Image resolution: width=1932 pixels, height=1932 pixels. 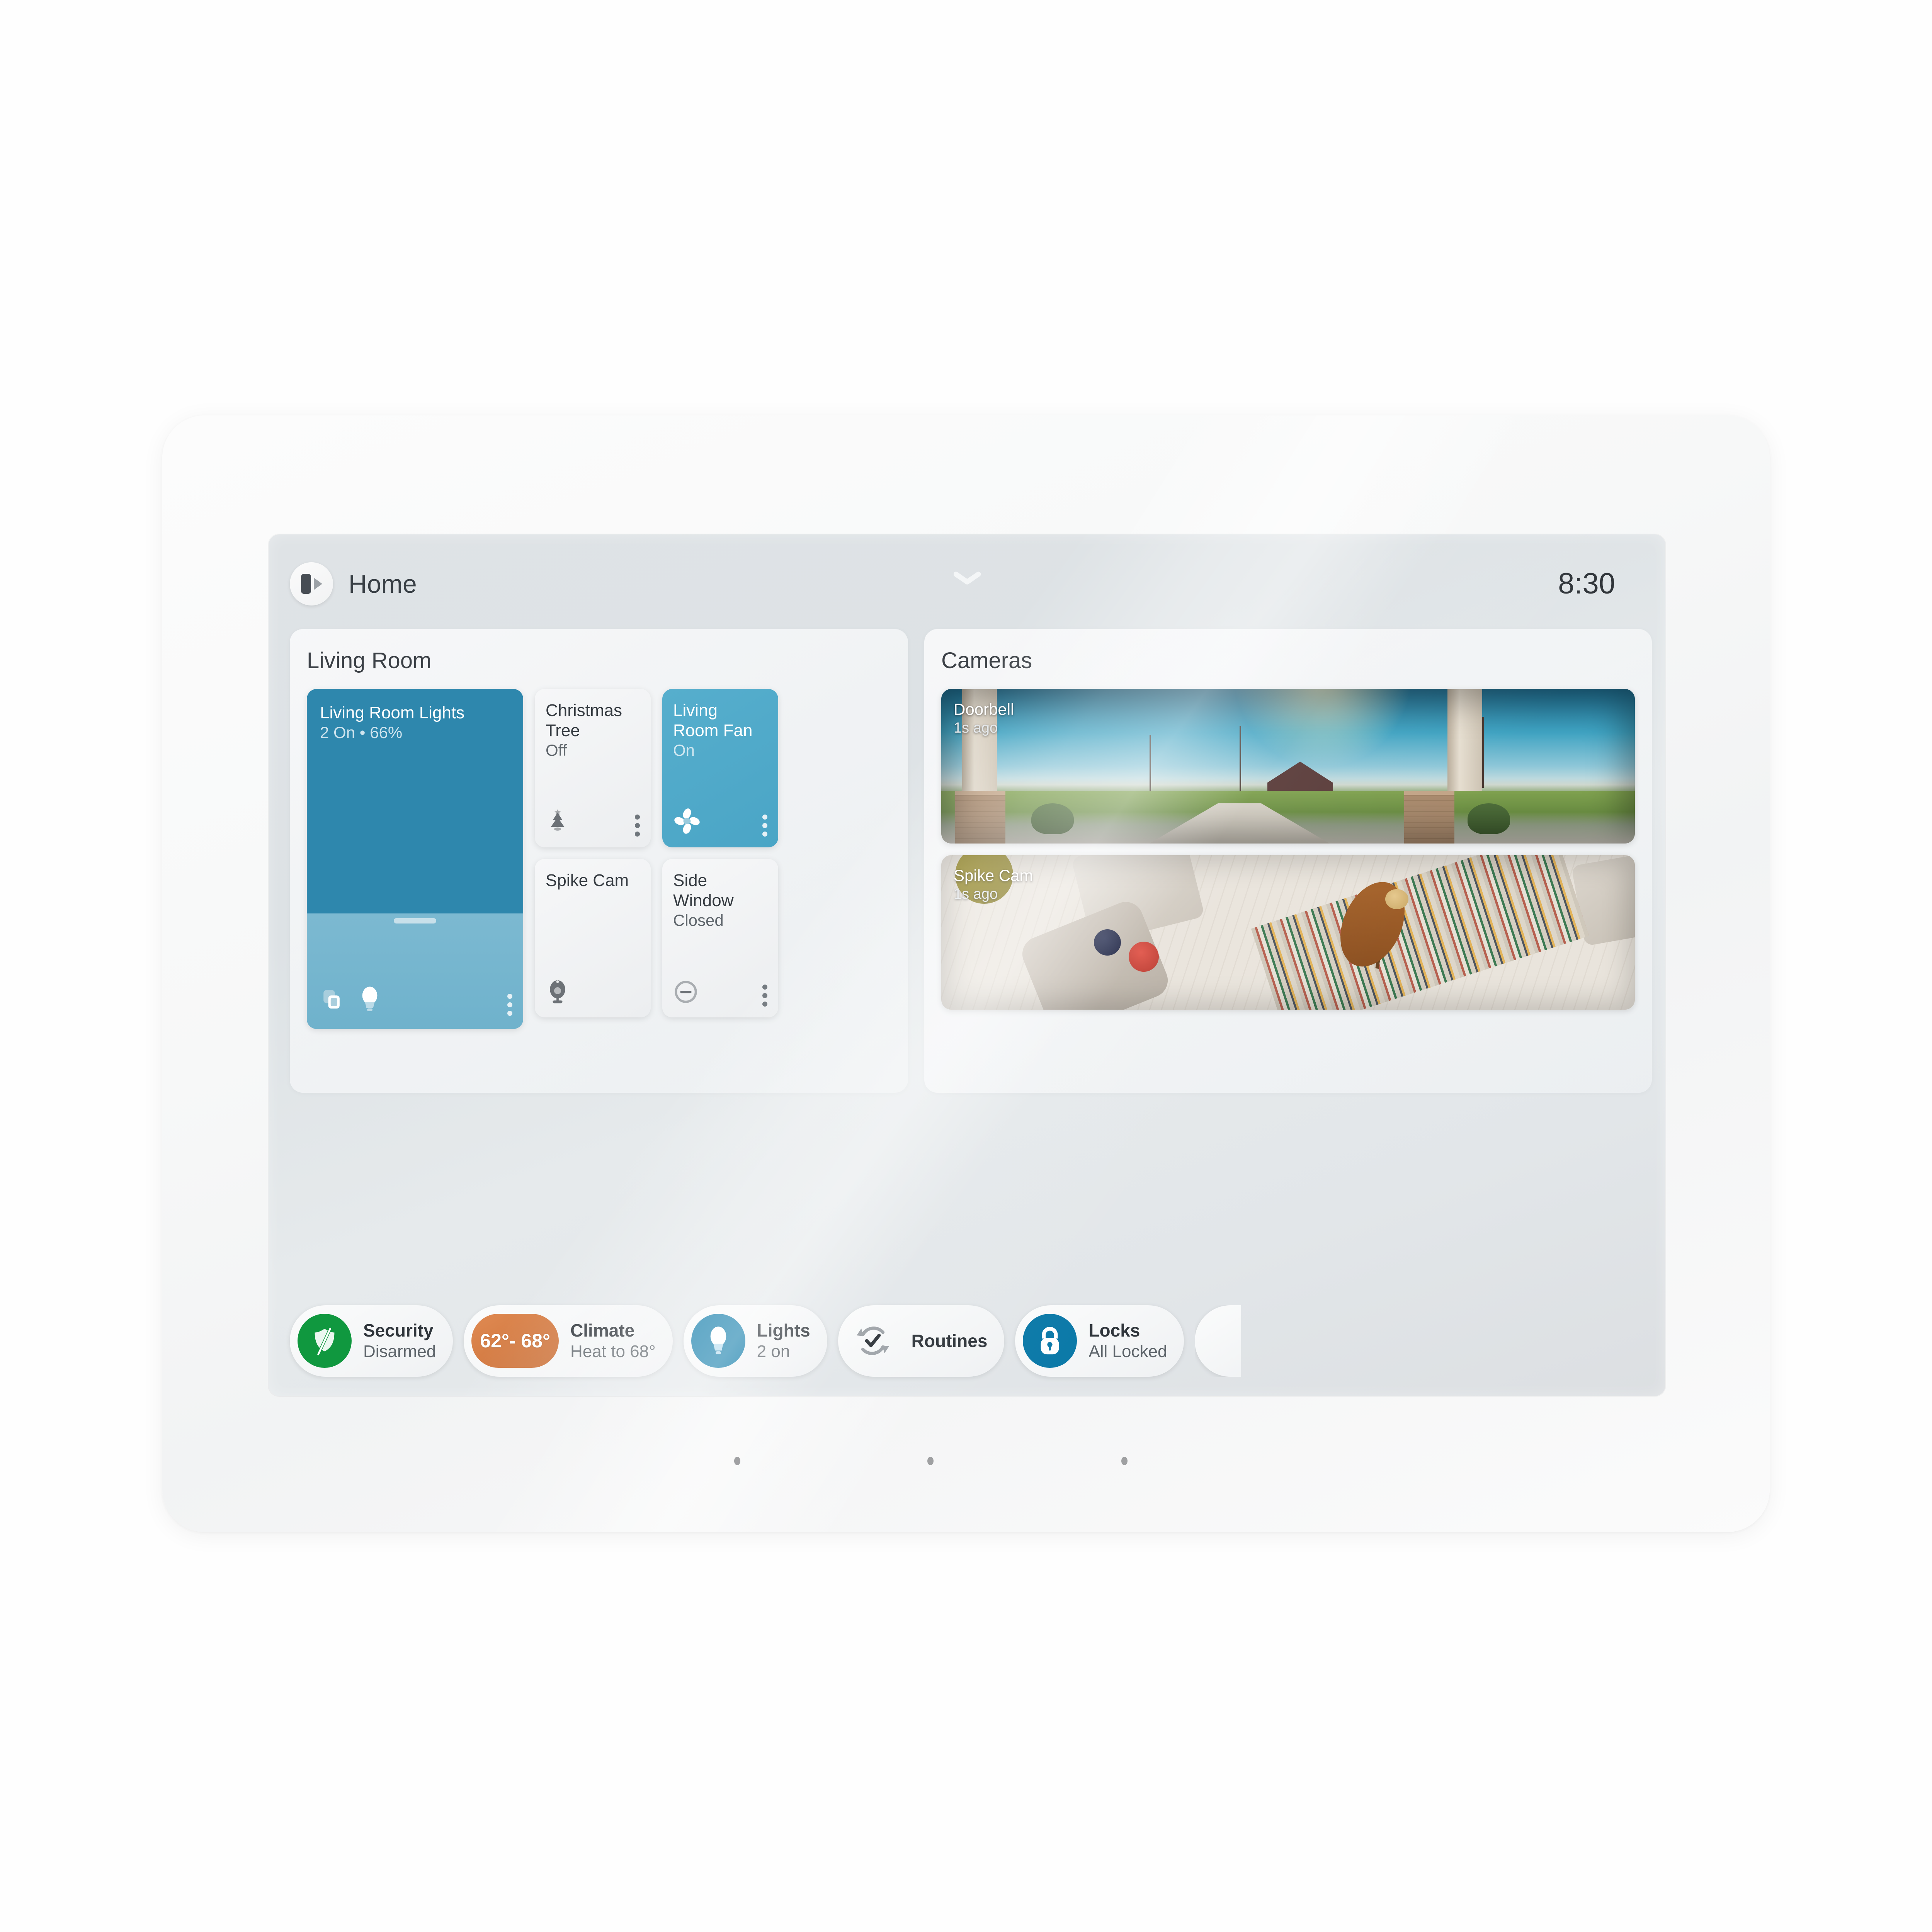 I want to click on pill-lights: Lights 2 on, so click(x=755, y=1341).